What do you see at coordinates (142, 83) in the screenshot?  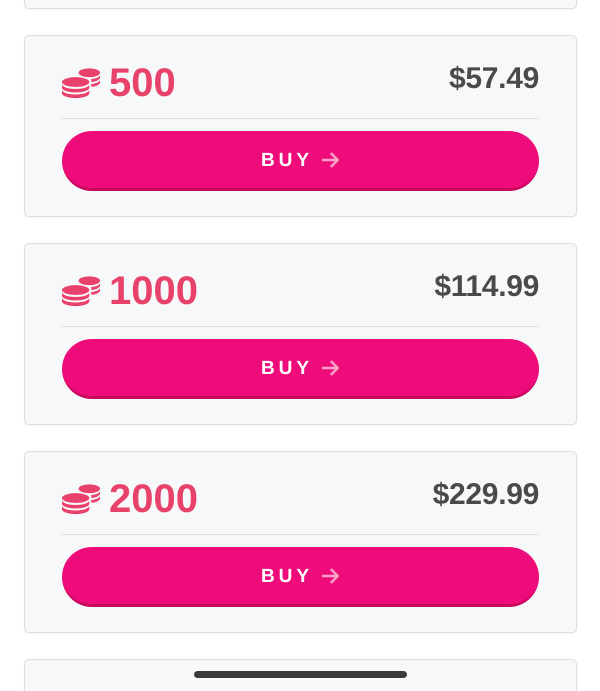 I see `coin-amount: 500` at bounding box center [142, 83].